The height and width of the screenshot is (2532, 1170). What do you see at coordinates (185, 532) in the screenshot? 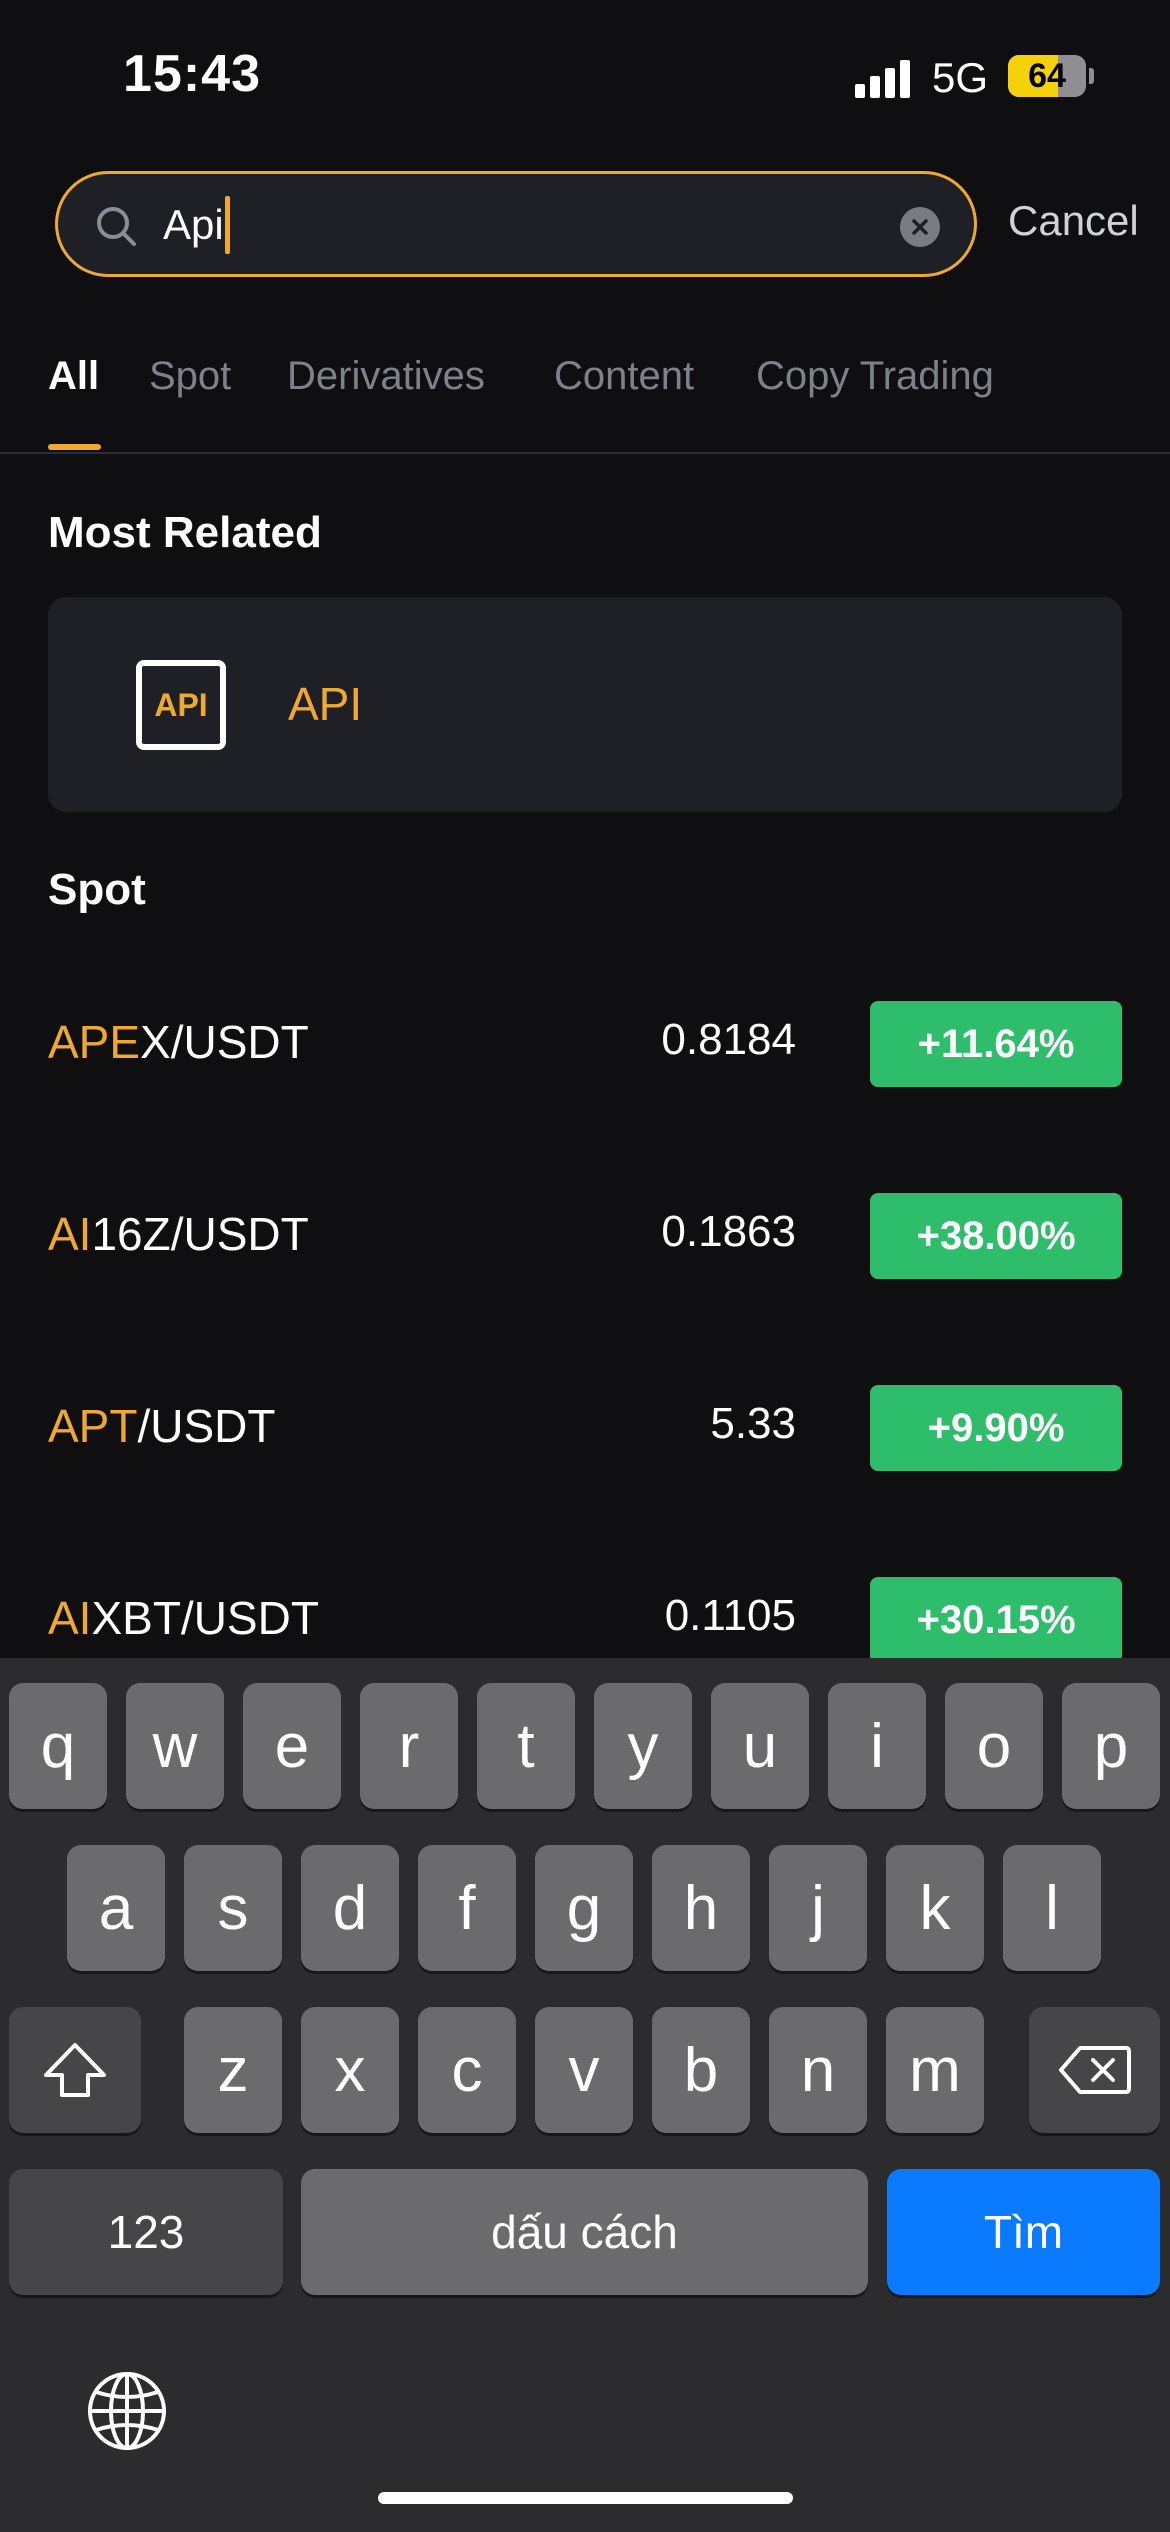
I see `most-related-title: Most Related` at bounding box center [185, 532].